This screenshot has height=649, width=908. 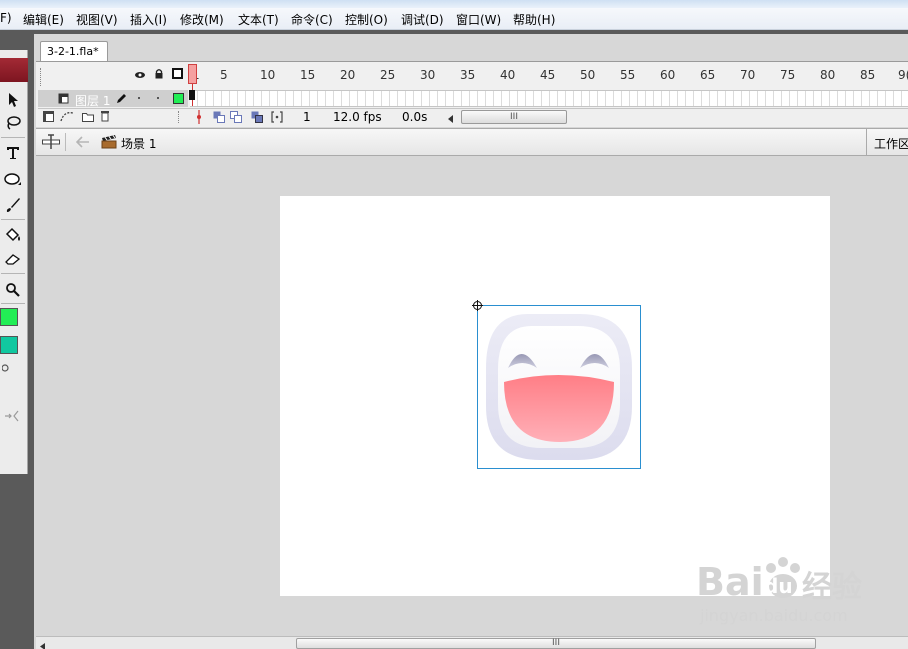 What do you see at coordinates (891, 143) in the screenshot?
I see `workspace-menu: 工作区` at bounding box center [891, 143].